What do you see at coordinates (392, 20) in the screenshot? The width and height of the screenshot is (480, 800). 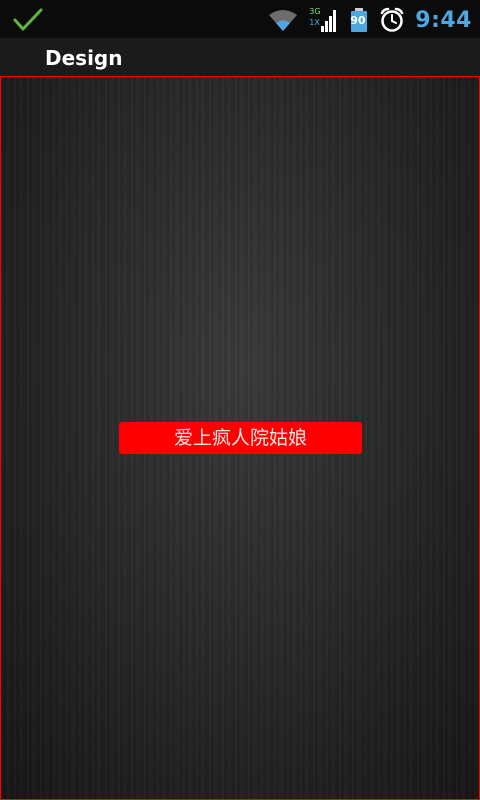 I see `alarm-clock-icon` at bounding box center [392, 20].